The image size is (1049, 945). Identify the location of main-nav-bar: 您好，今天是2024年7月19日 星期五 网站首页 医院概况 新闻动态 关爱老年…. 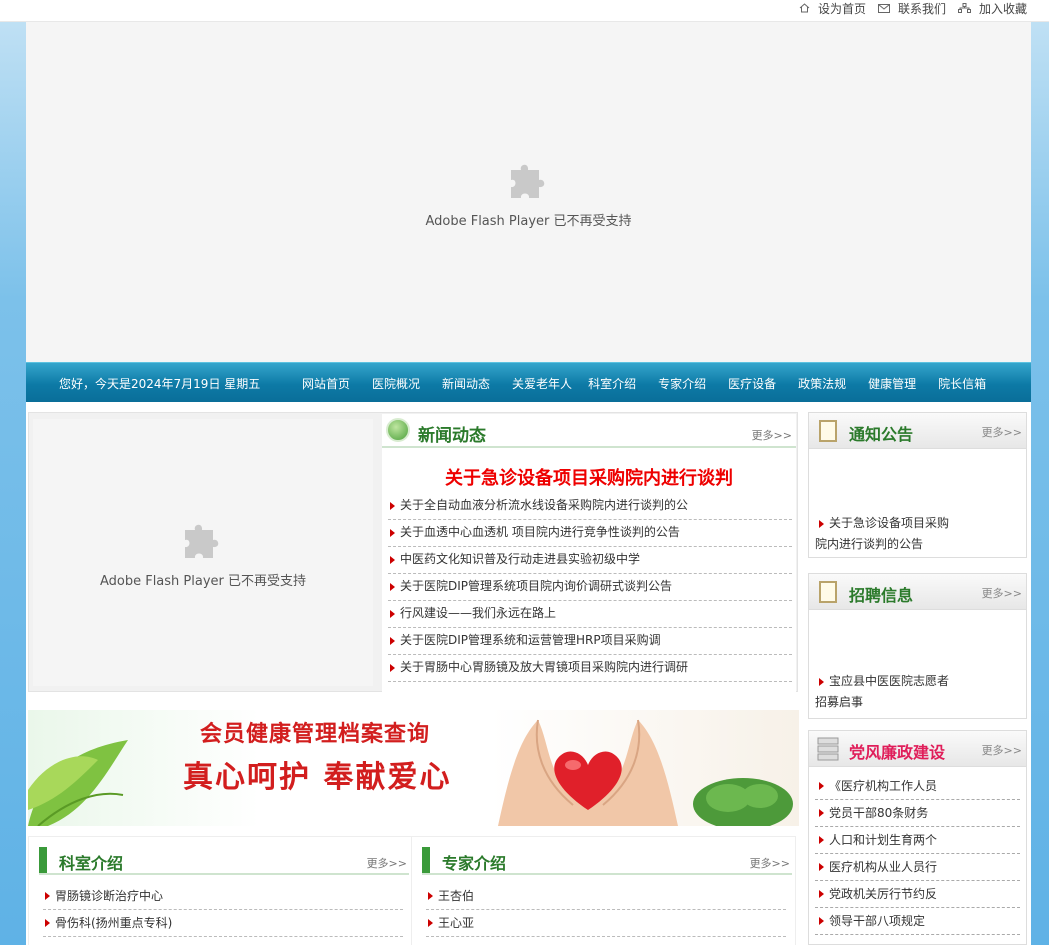
(528, 382).